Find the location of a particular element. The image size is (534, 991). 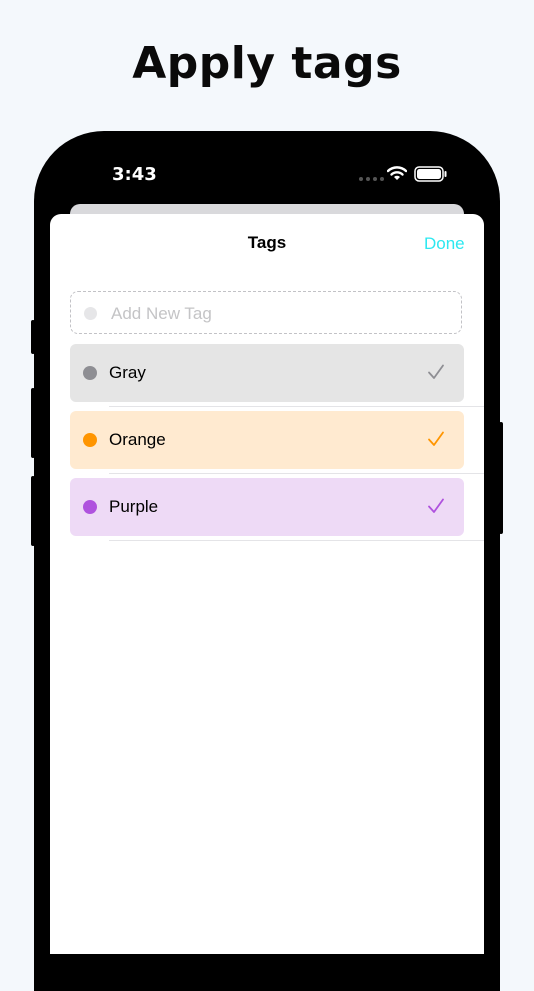

tag-row-purple: Purple is located at coordinates (267, 507).